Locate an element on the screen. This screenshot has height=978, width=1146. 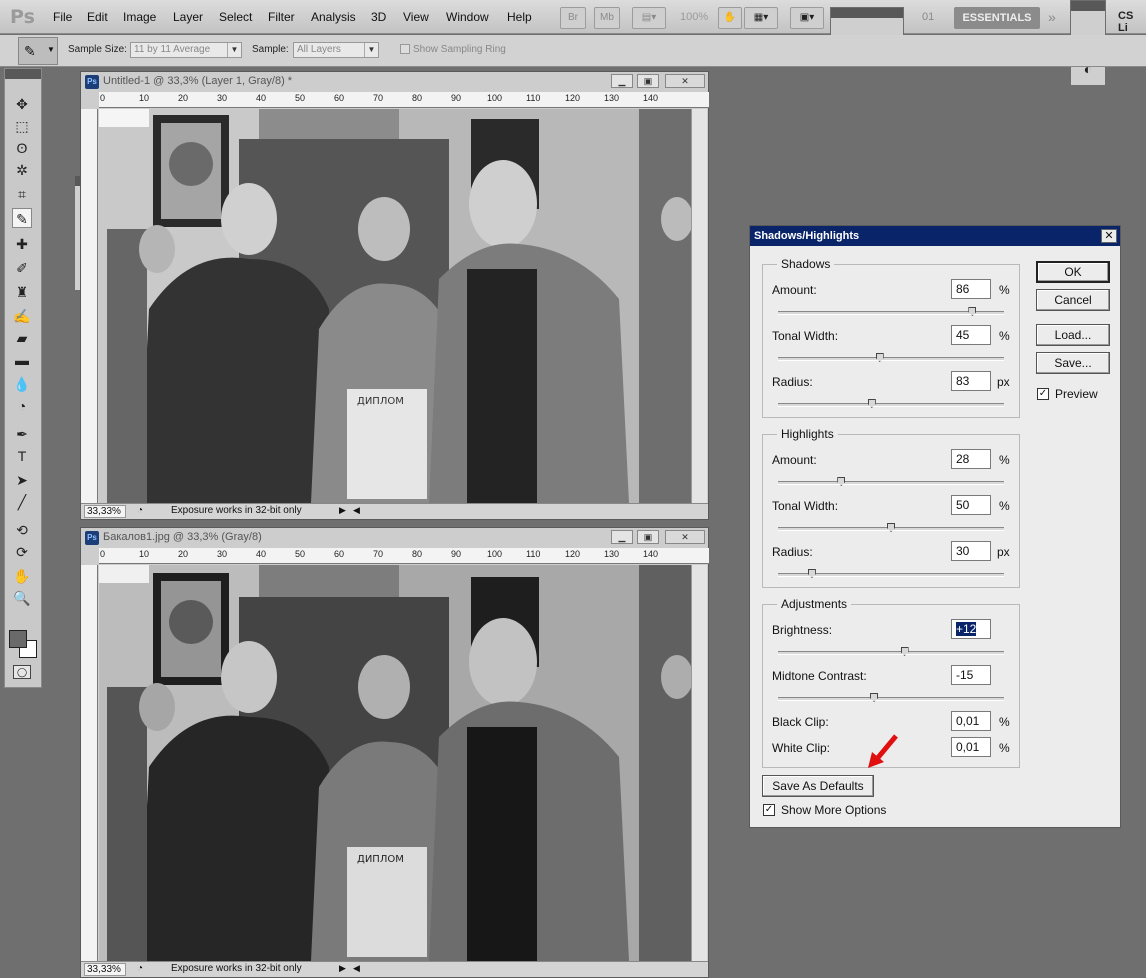
menu-select: Select is located at coordinates (235, 17).